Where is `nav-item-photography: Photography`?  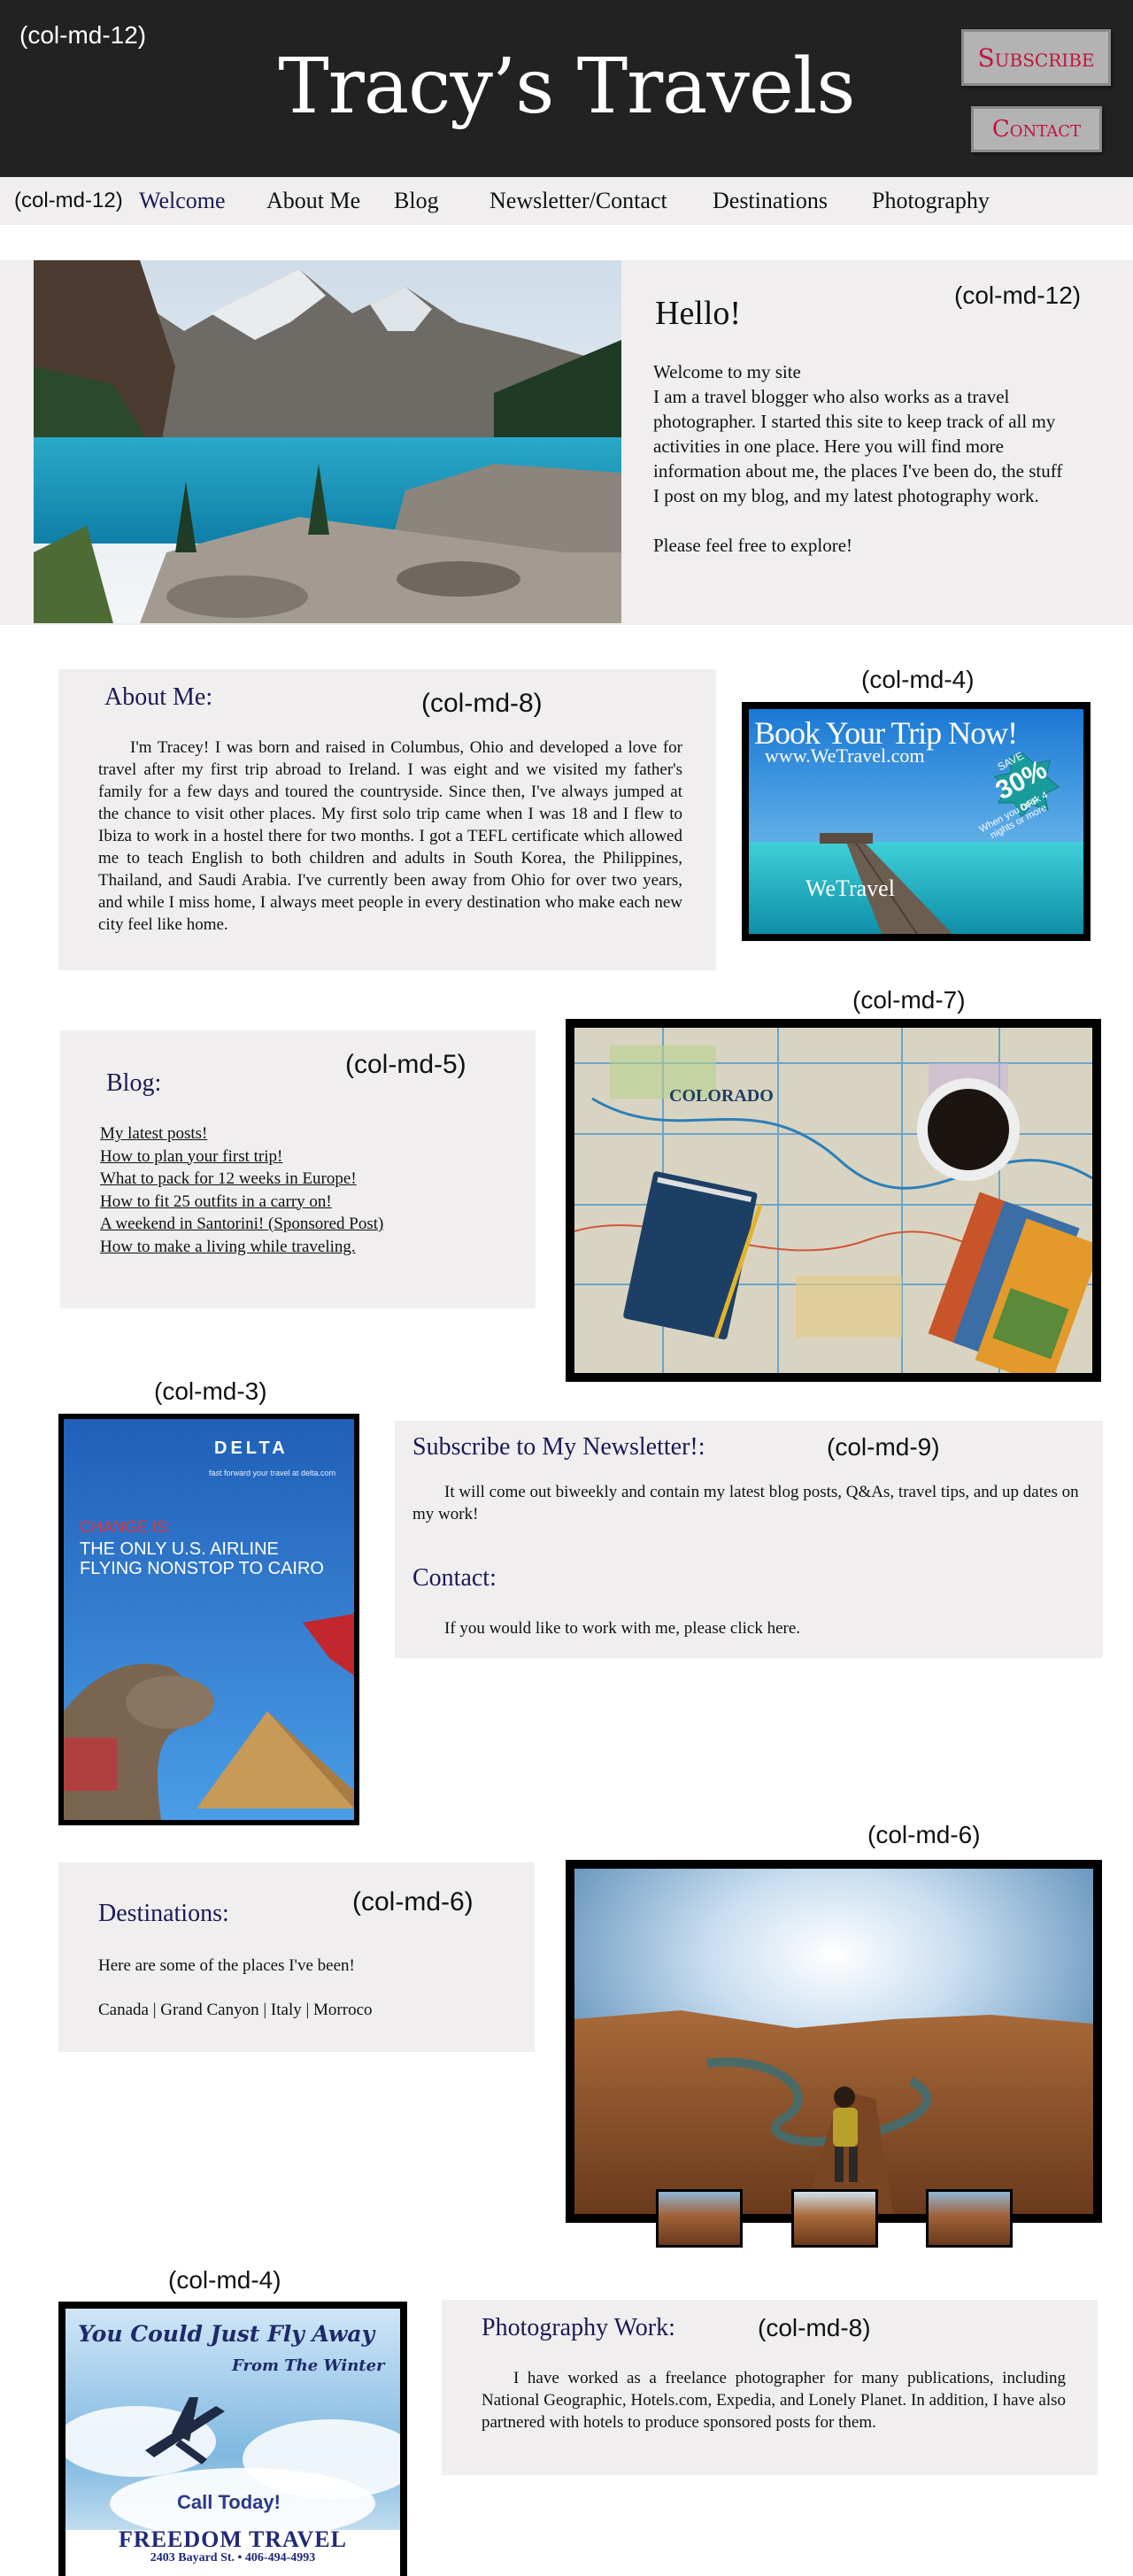
nav-item-photography: Photography is located at coordinates (931, 201).